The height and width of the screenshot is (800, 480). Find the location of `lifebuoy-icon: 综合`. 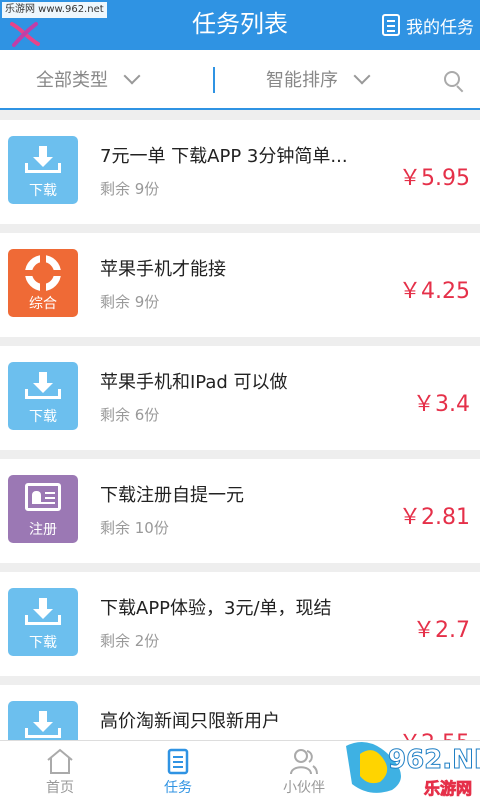

lifebuoy-icon: 综合 is located at coordinates (43, 283).